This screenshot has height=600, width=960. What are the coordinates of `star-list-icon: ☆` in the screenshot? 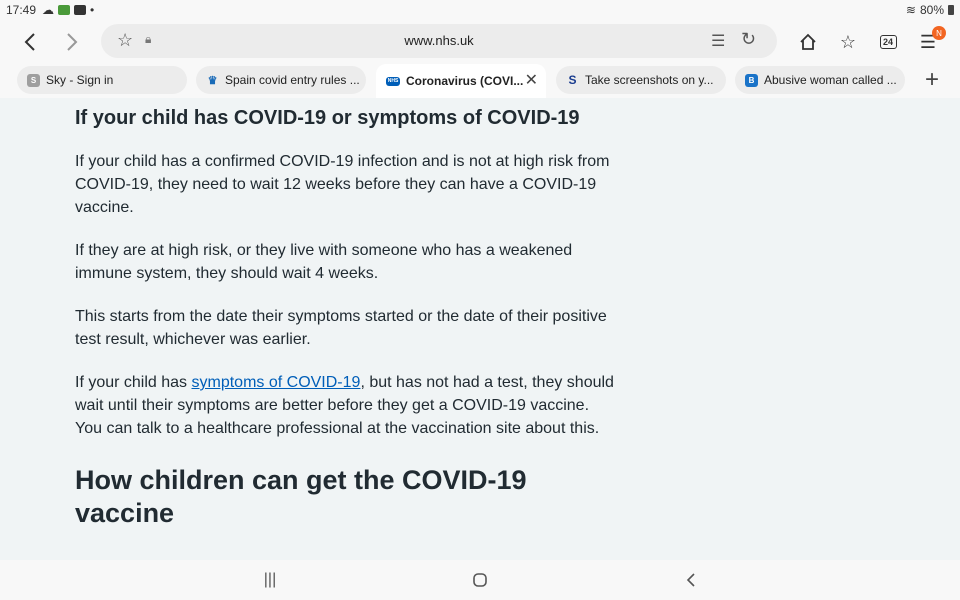 It's located at (848, 41).